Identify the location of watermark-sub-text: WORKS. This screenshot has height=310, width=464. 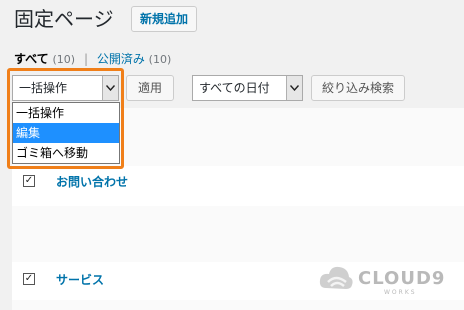
(400, 292).